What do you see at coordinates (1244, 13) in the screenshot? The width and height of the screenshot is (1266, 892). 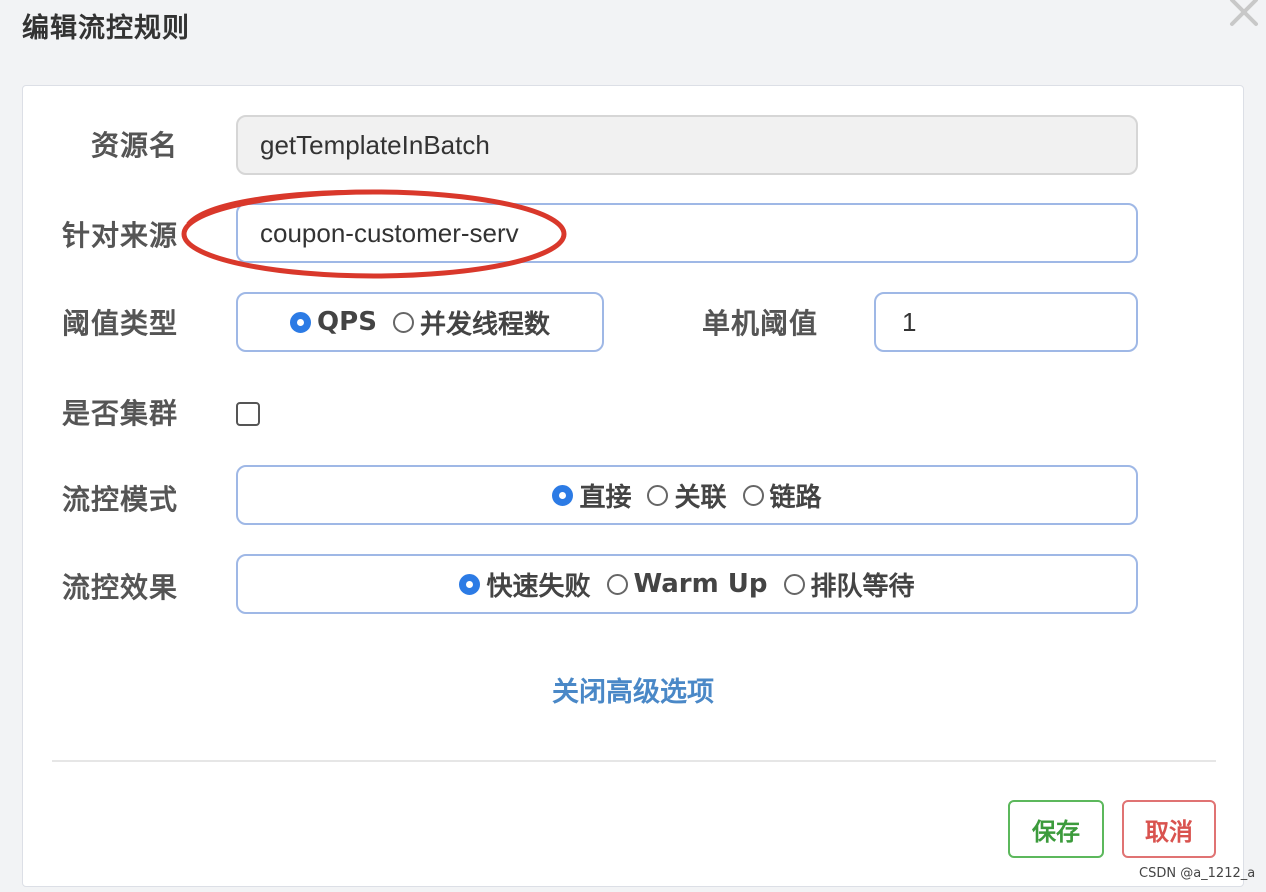 I see `close-icon` at bounding box center [1244, 13].